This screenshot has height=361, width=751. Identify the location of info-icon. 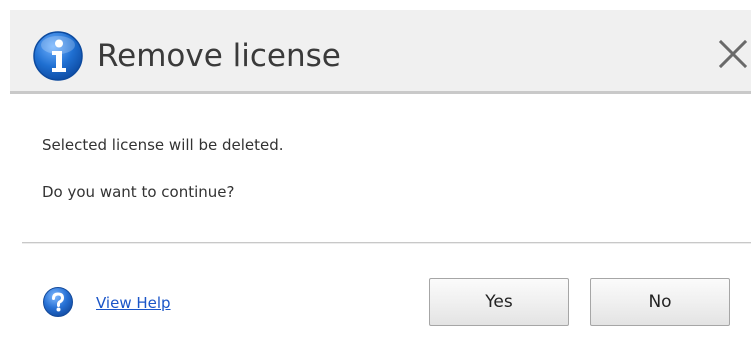
(58, 56).